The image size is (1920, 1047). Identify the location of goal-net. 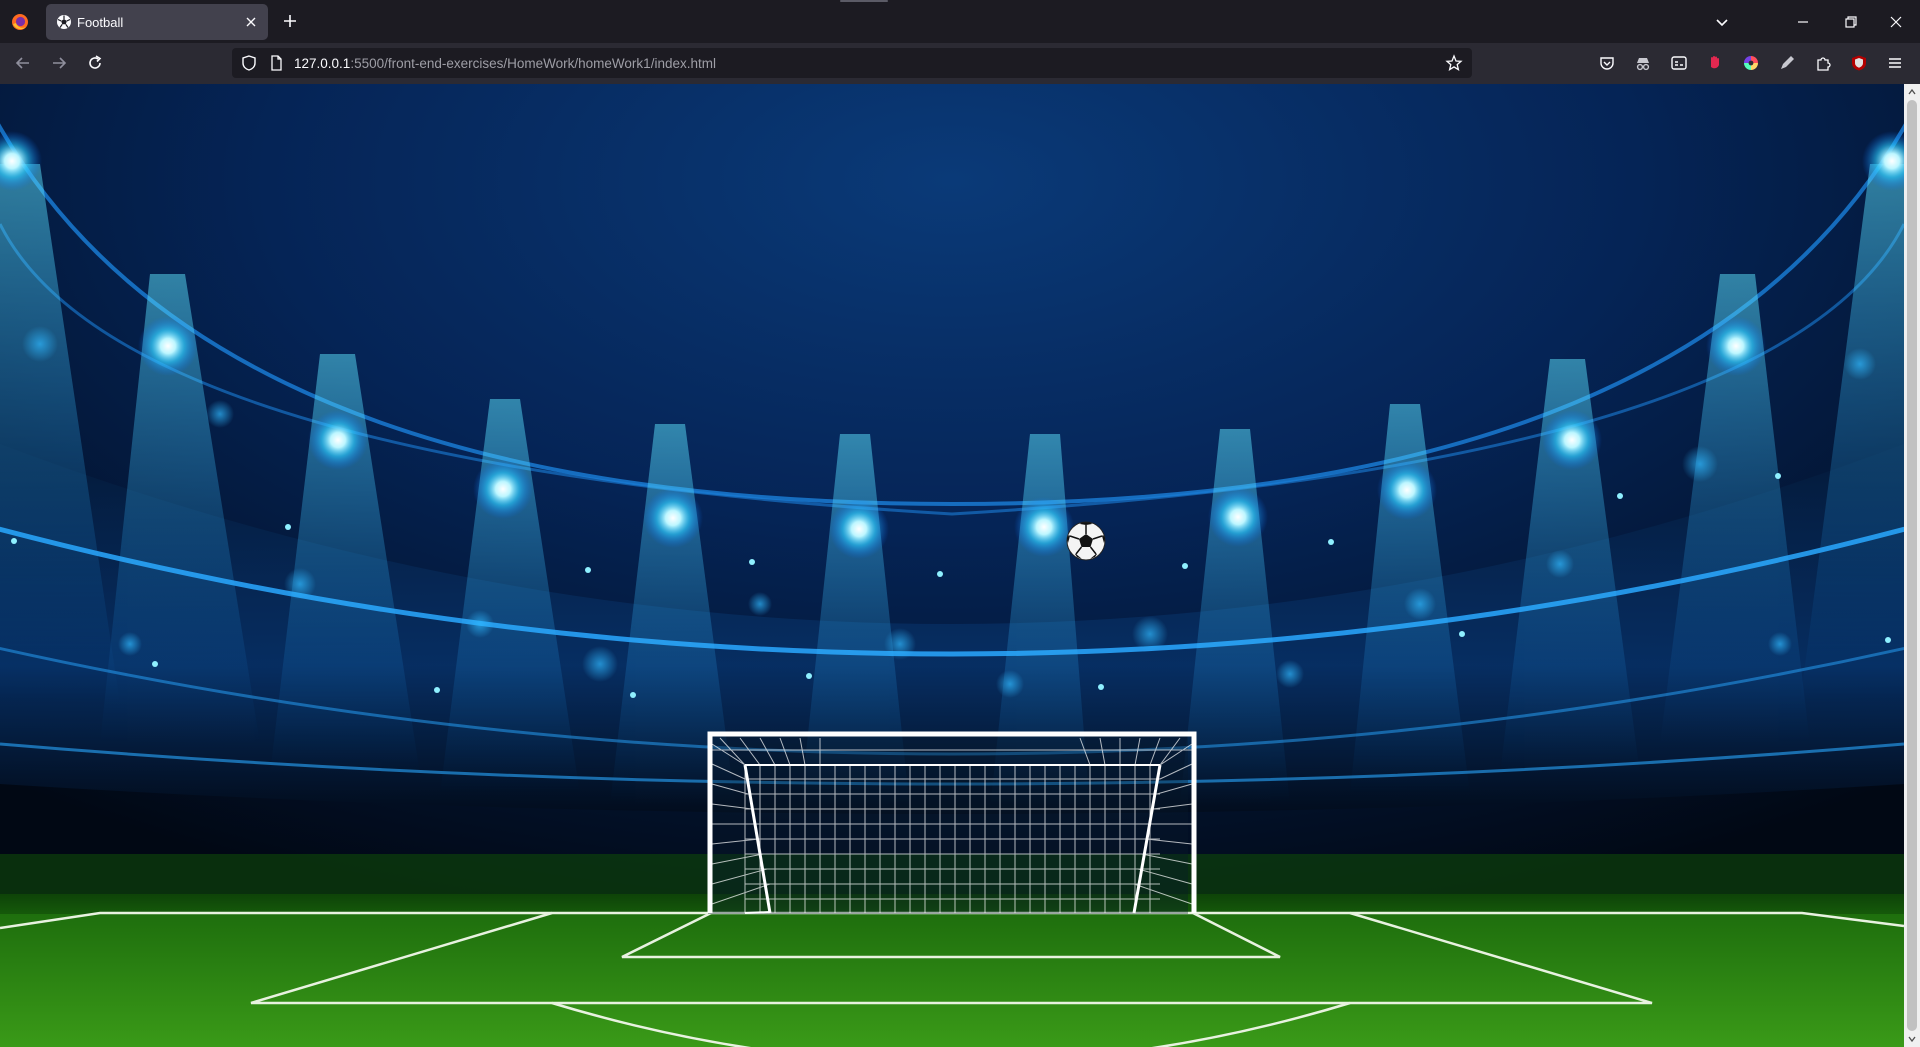
(952, 822).